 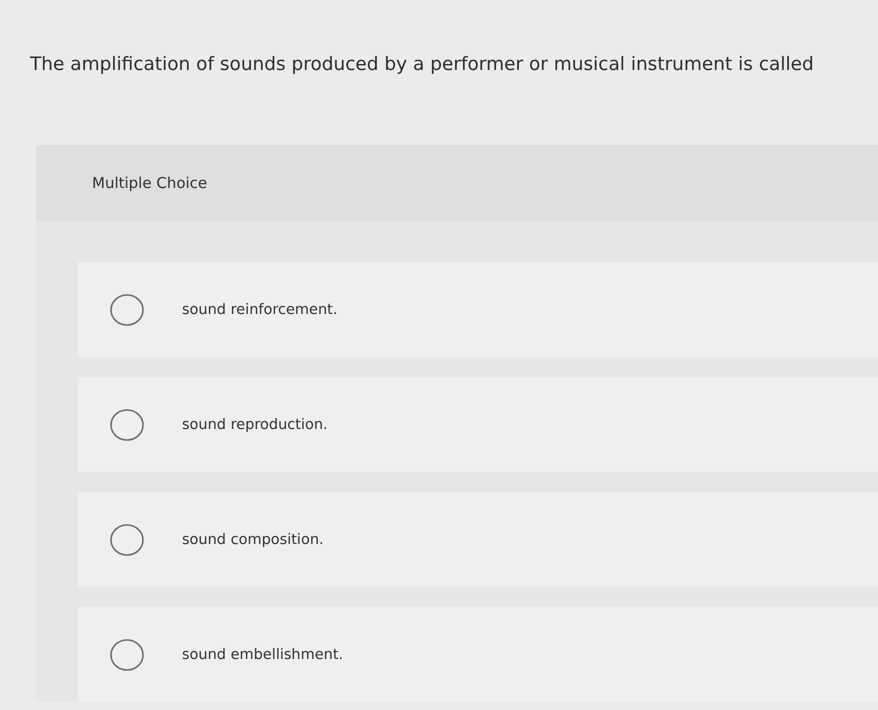 What do you see at coordinates (150, 183) in the screenshot?
I see `question-type-label: Multiple Choice` at bounding box center [150, 183].